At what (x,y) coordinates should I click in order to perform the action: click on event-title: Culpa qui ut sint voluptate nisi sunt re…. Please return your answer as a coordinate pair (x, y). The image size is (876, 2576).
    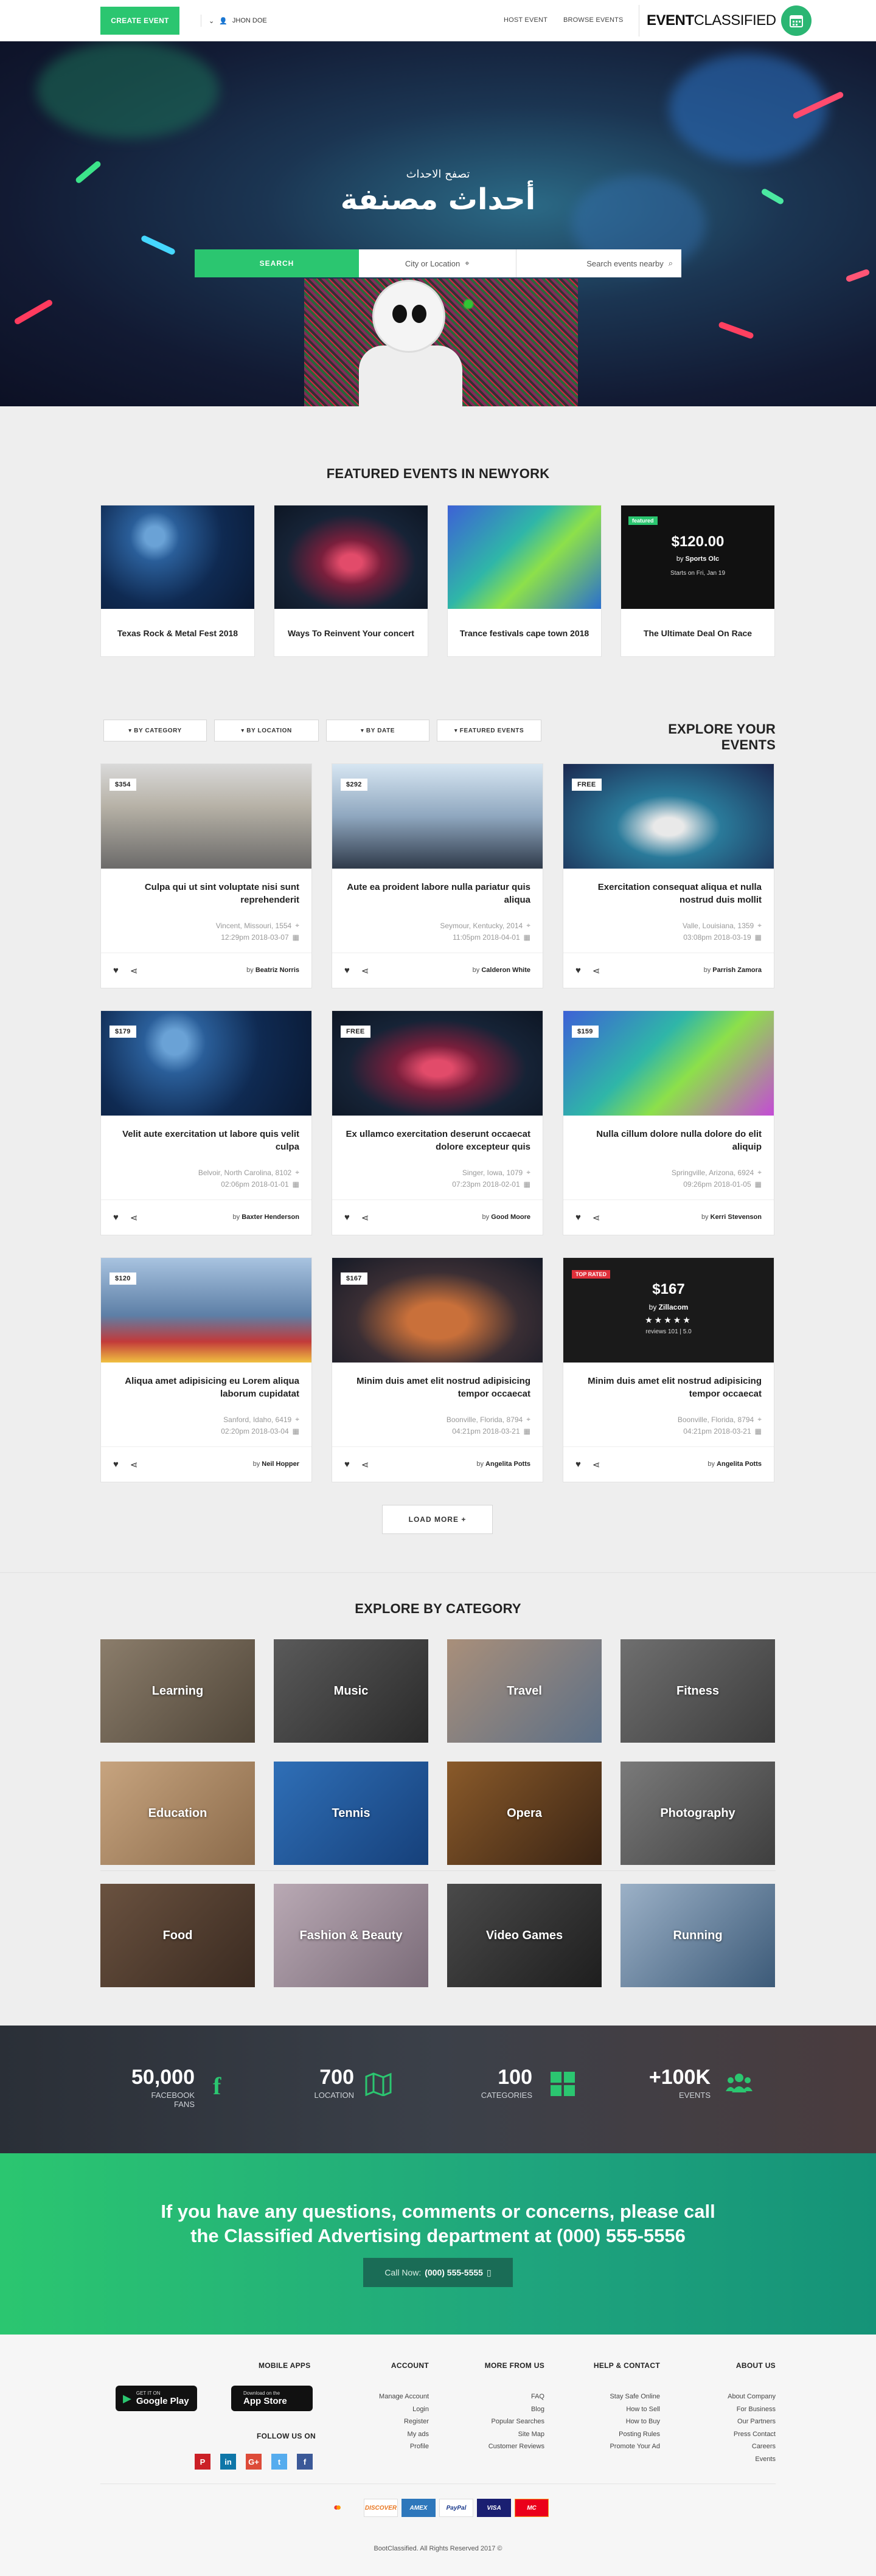
    Looking at the image, I should click on (206, 893).